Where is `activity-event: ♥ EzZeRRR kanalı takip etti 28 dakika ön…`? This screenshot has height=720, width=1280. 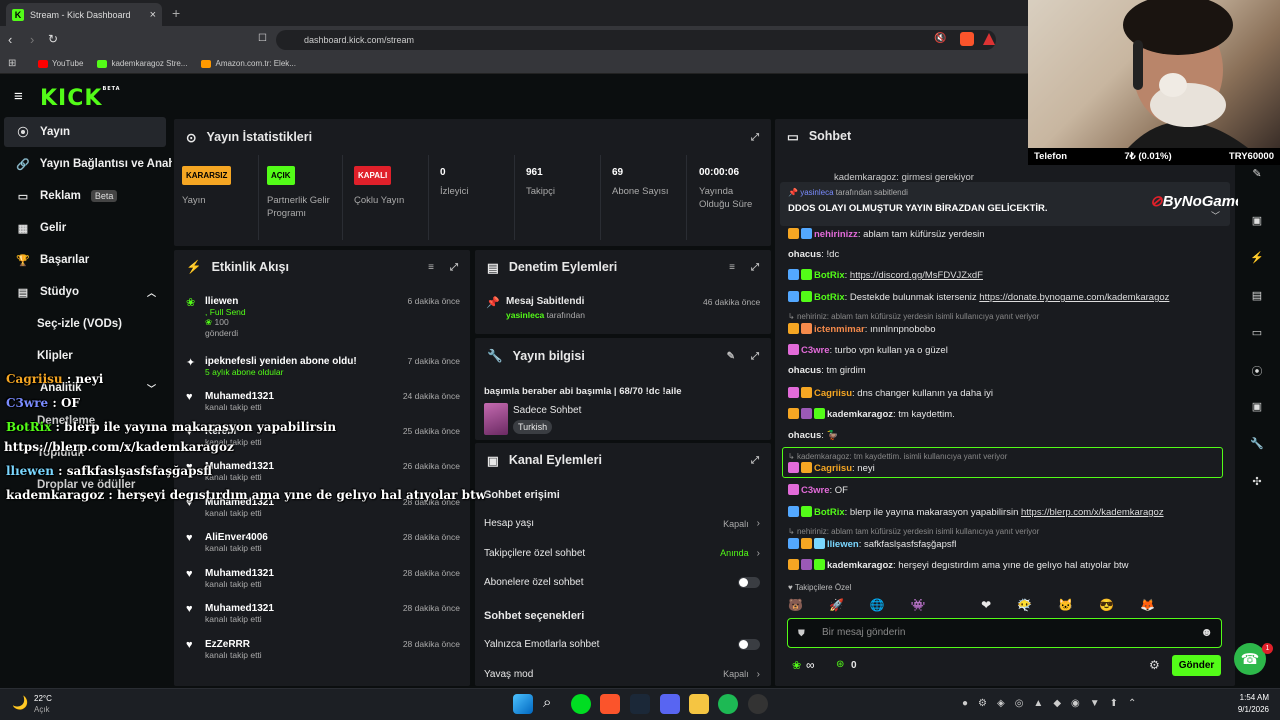 activity-event: ♥ EzZeRRR kanalı takip etti 28 dakika ön… is located at coordinates (324, 649).